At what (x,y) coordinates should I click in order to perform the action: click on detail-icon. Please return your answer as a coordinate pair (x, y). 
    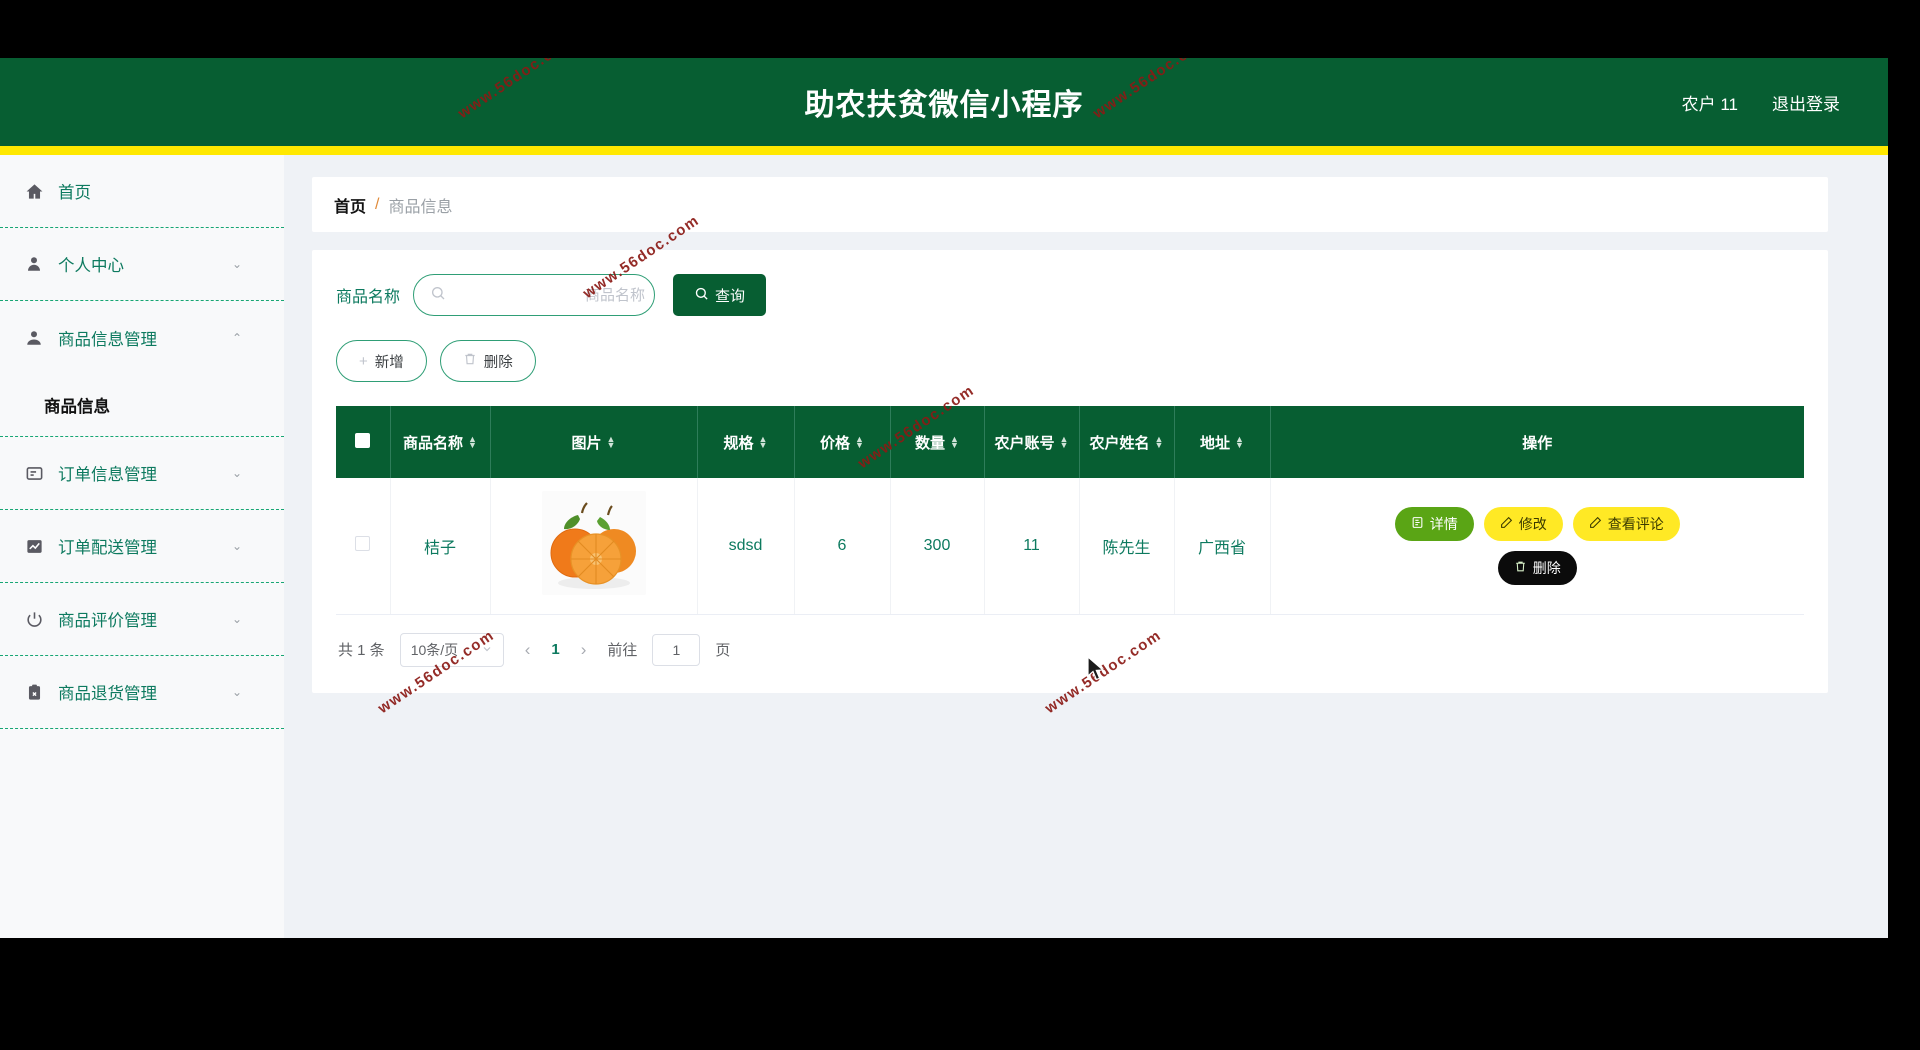
    Looking at the image, I should click on (1417, 524).